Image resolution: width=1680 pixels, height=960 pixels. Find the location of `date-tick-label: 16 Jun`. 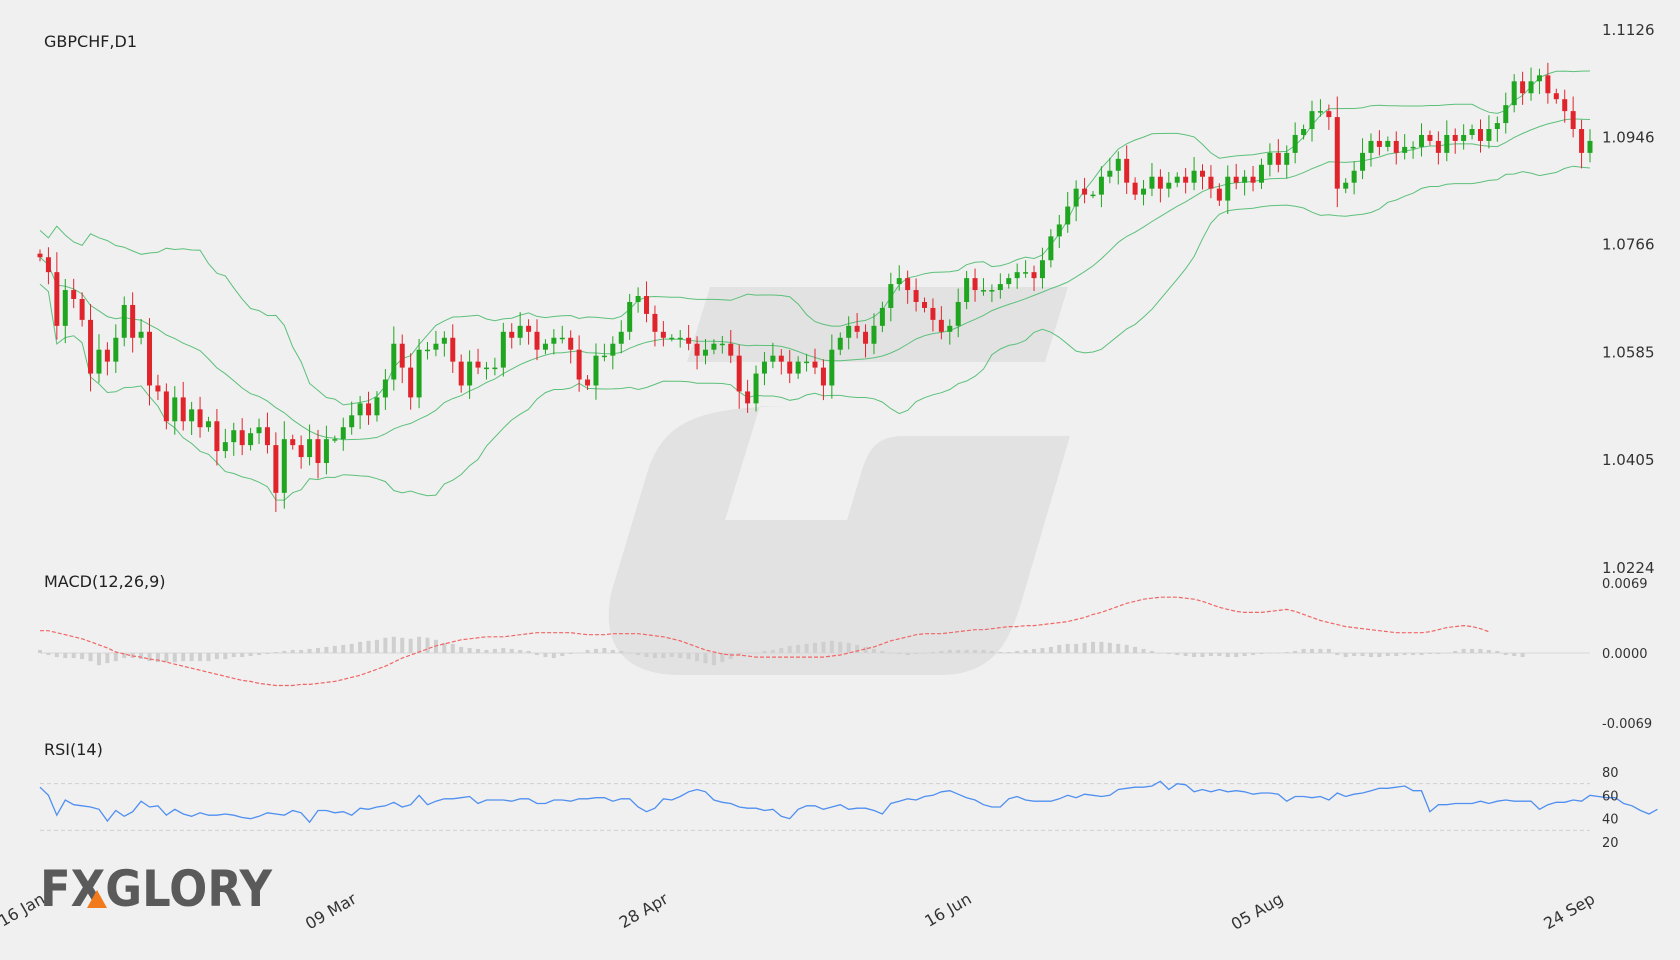

date-tick-label: 16 Jun is located at coordinates (947, 910).